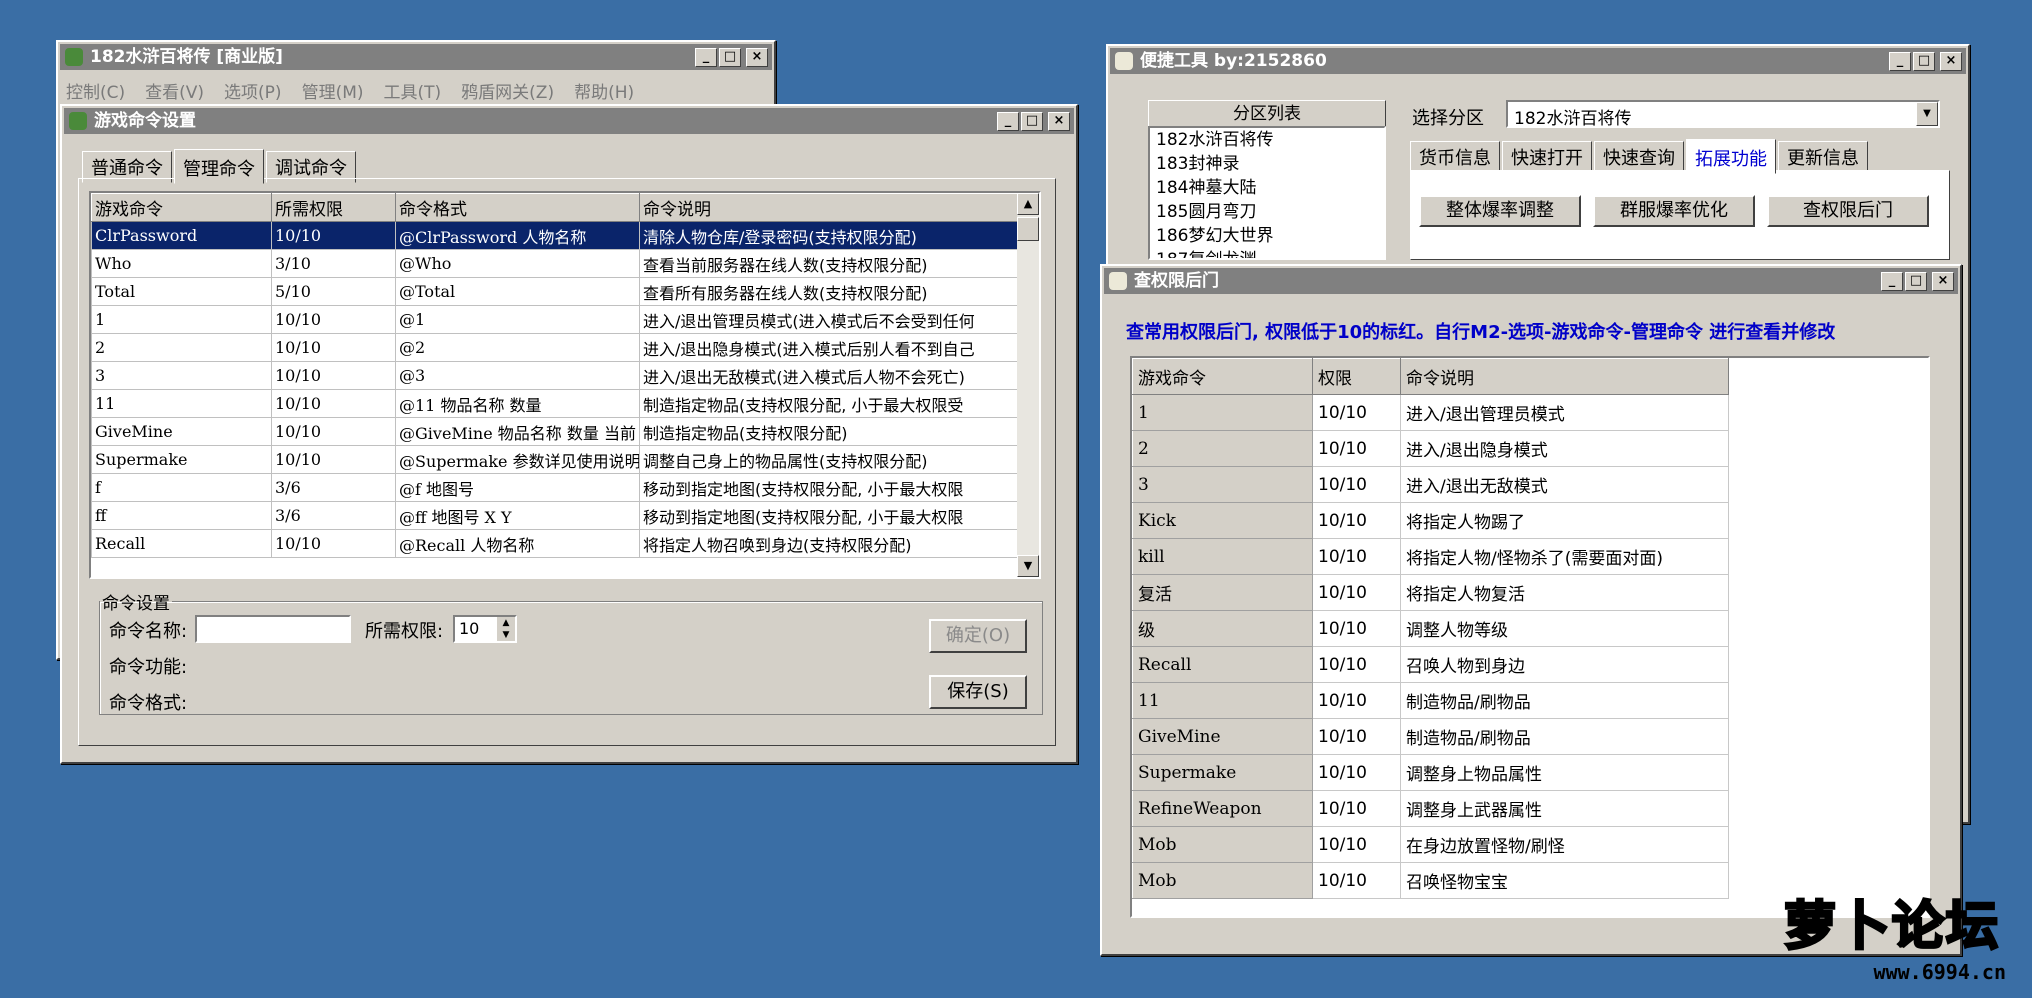 The height and width of the screenshot is (998, 2032). I want to click on tab-cmd-1: 管理命令, so click(219, 166).